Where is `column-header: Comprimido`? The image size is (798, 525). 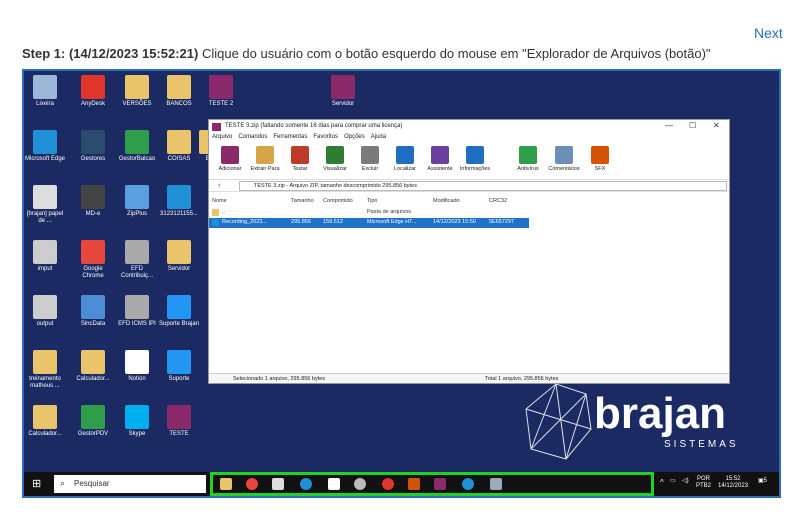
column-header: Comprimido is located at coordinates (338, 201).